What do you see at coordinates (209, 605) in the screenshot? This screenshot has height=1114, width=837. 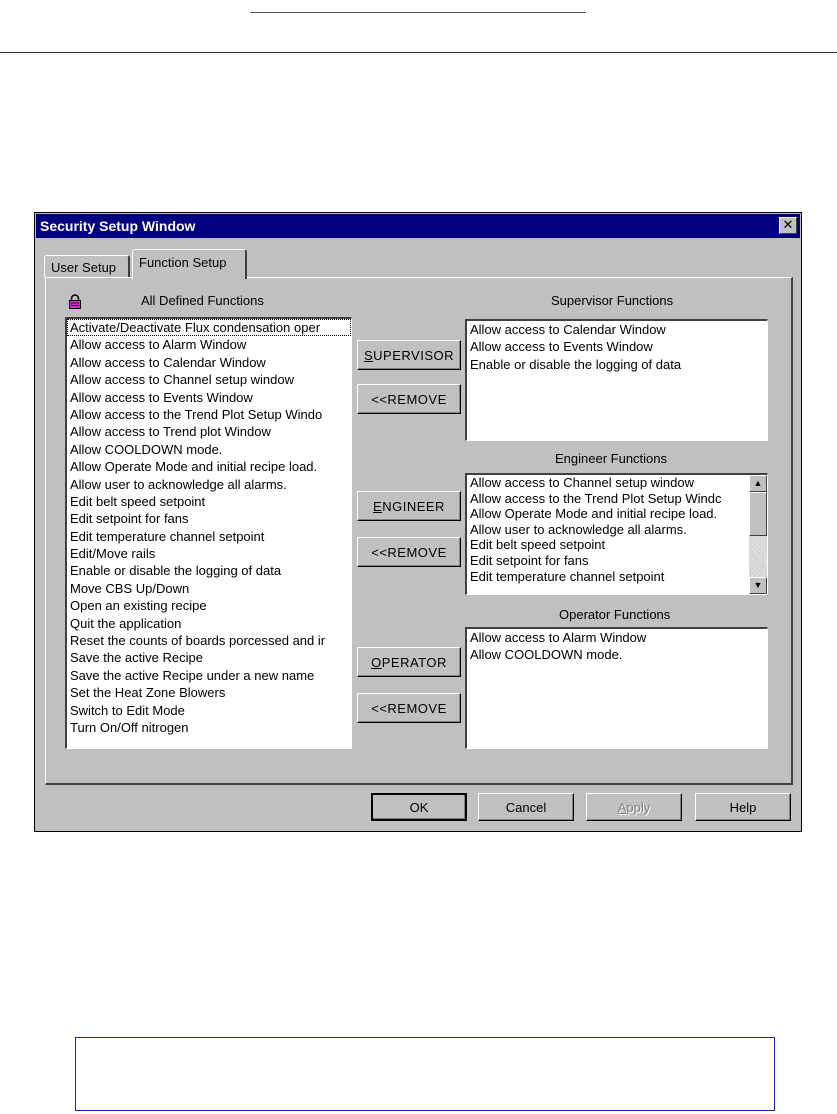 I see `list-item: Open an existing recipe` at bounding box center [209, 605].